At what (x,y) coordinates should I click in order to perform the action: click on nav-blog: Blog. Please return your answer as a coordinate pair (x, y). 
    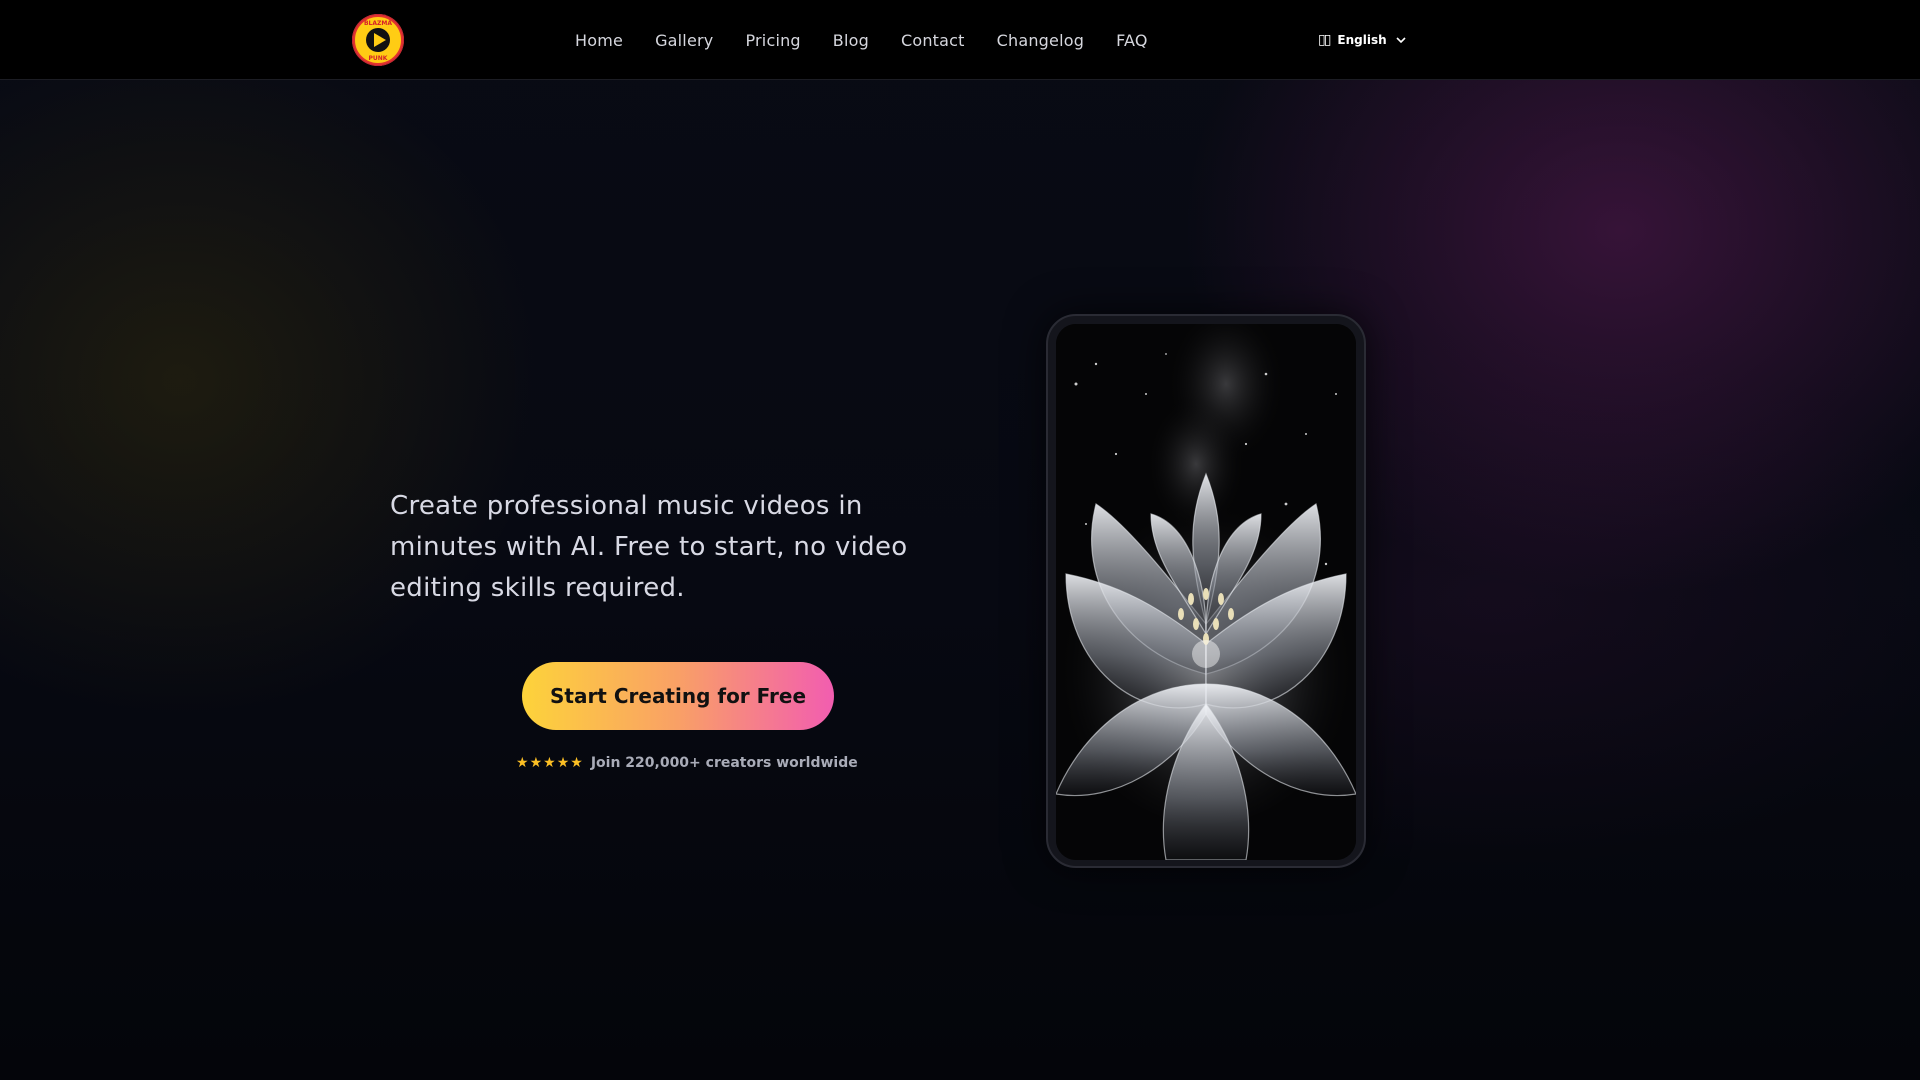
    Looking at the image, I should click on (851, 40).